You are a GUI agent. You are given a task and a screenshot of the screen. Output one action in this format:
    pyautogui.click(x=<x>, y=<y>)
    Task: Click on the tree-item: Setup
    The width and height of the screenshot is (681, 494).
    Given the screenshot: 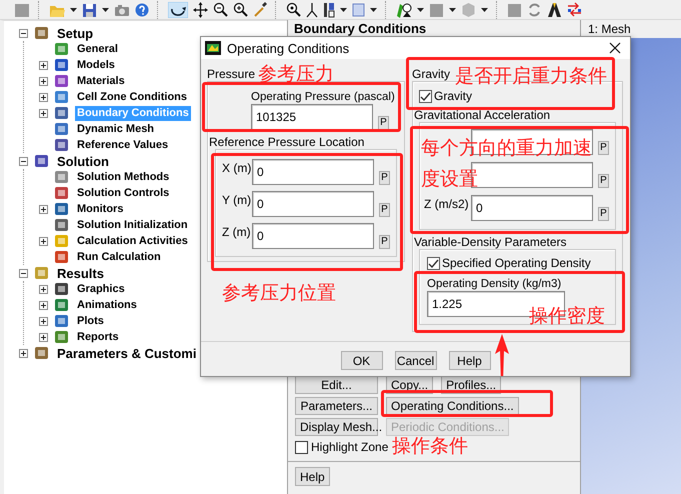 What is the action you would take?
    pyautogui.click(x=75, y=33)
    